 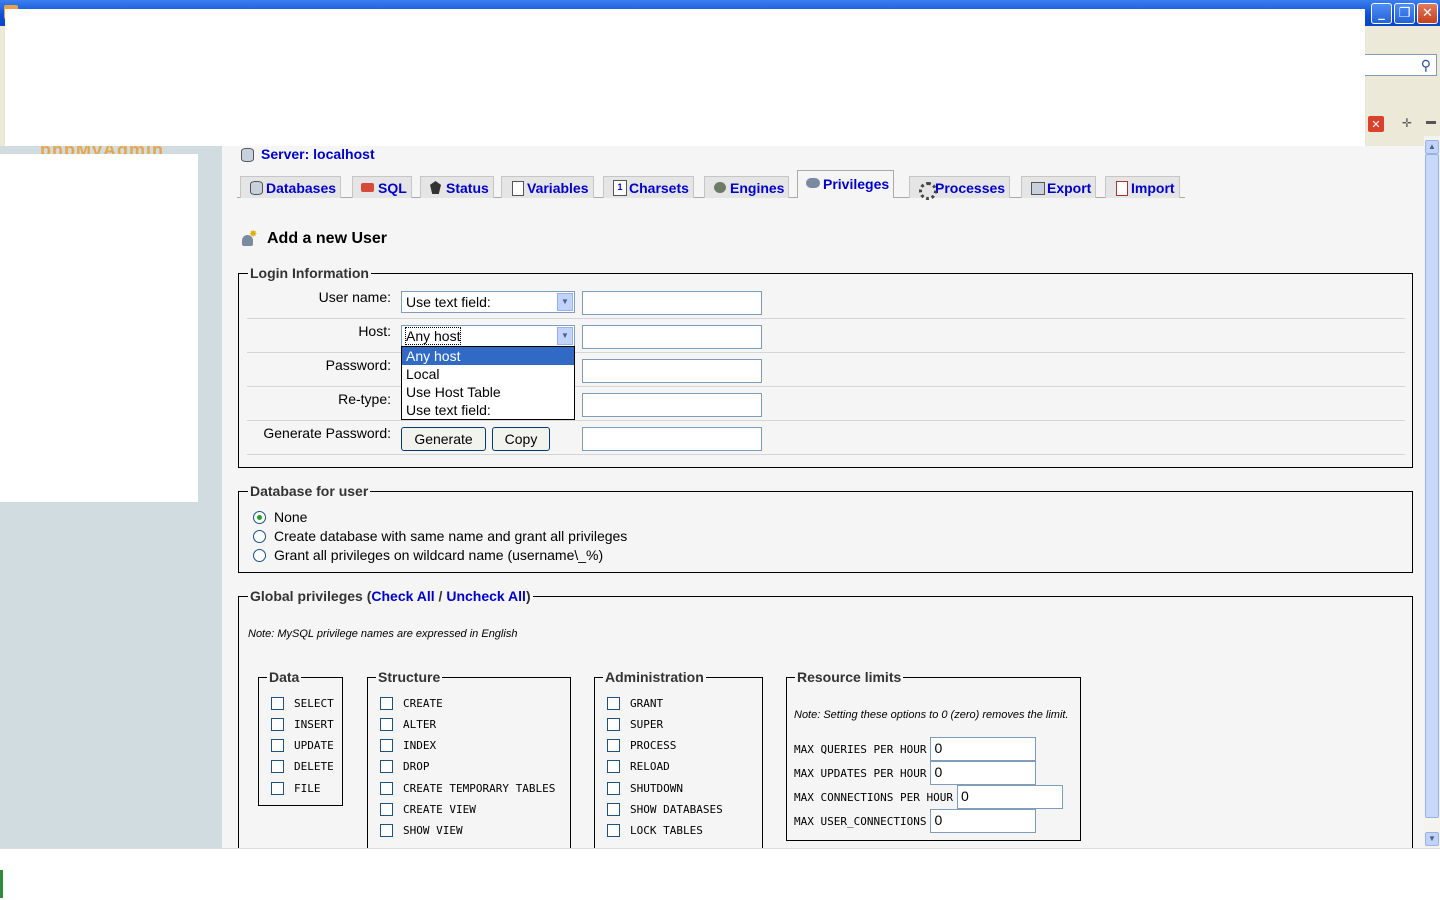 What do you see at coordinates (983, 821) in the screenshot?
I see `max-user-connections-input: 0` at bounding box center [983, 821].